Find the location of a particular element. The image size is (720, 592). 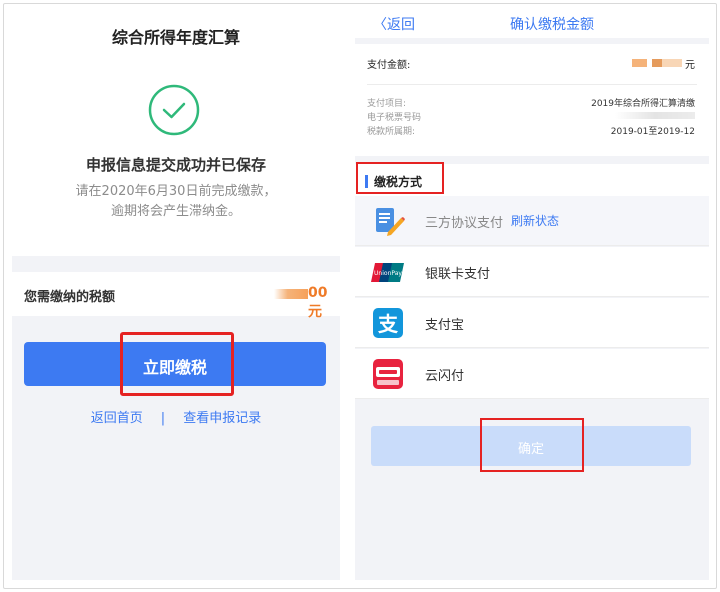

svg-text: 支 is located at coordinates (388, 324).